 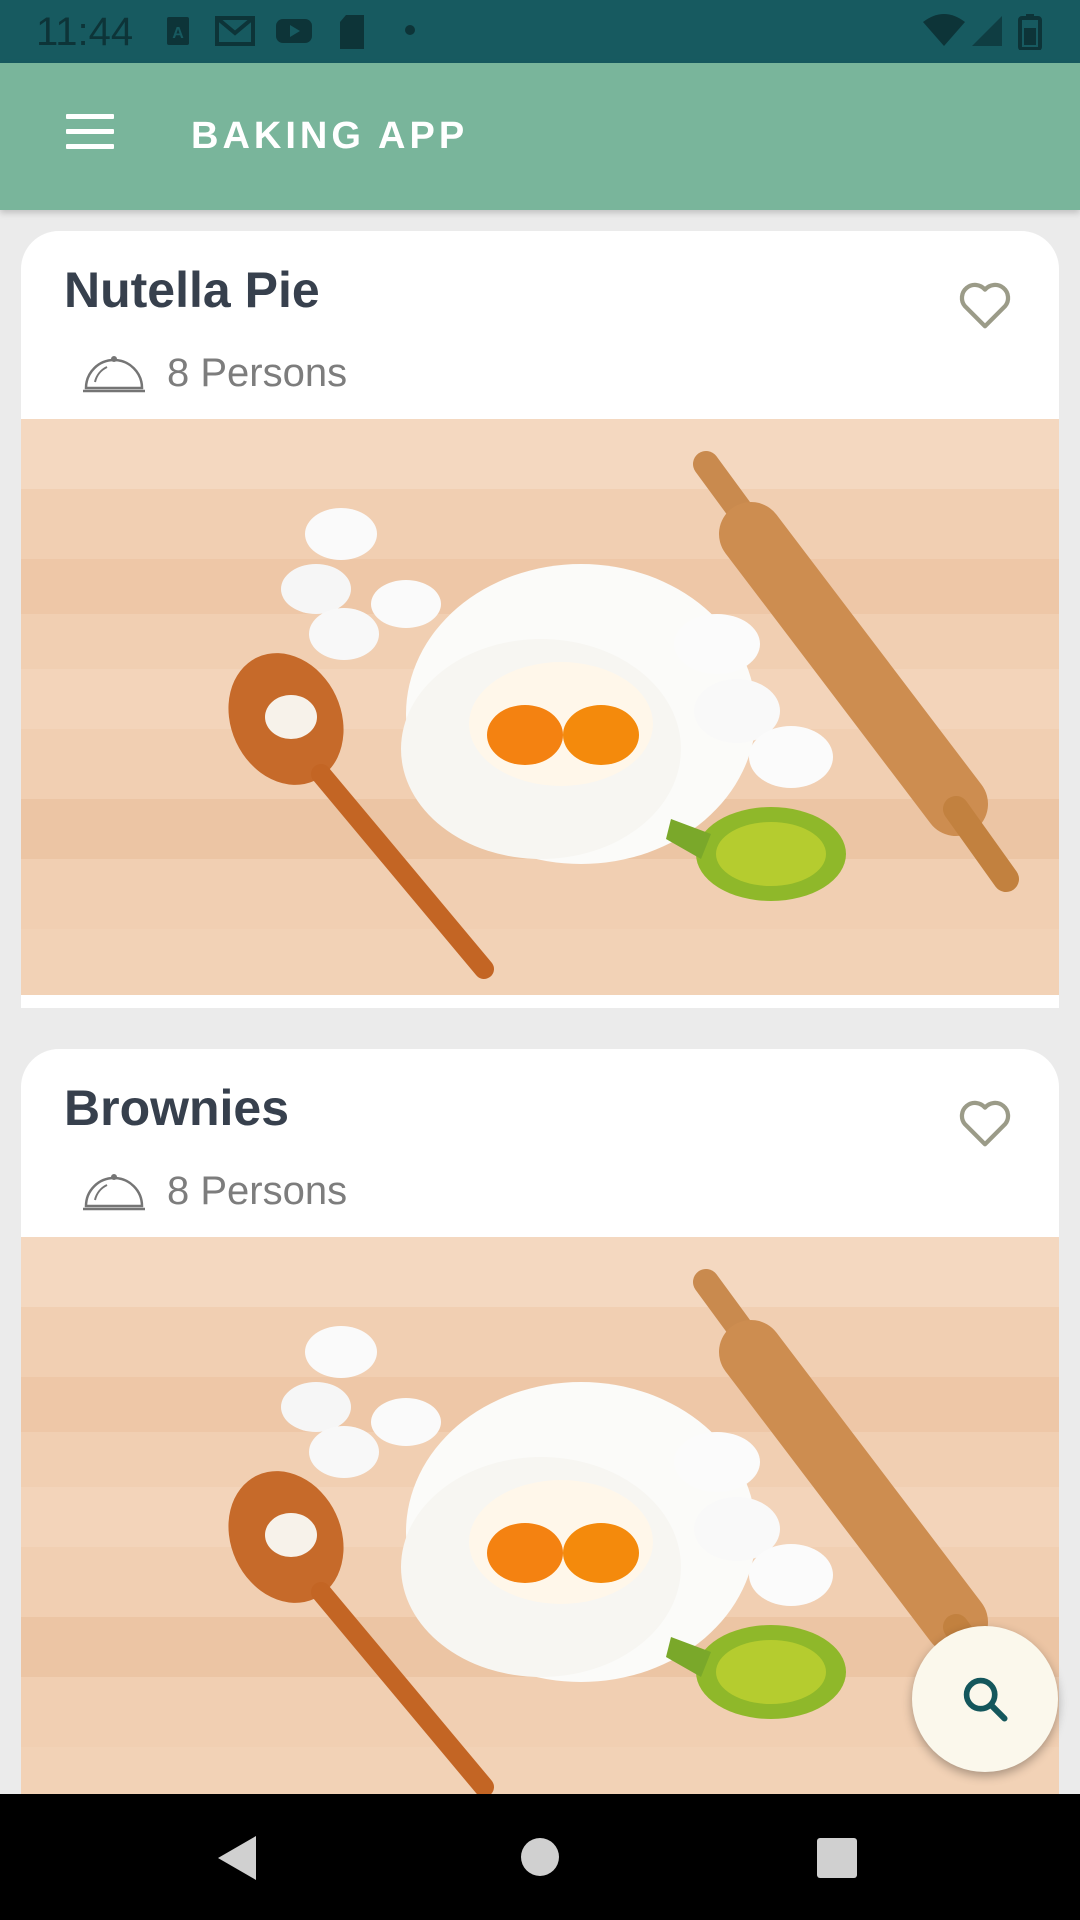 What do you see at coordinates (237, 1858) in the screenshot?
I see `back-icon` at bounding box center [237, 1858].